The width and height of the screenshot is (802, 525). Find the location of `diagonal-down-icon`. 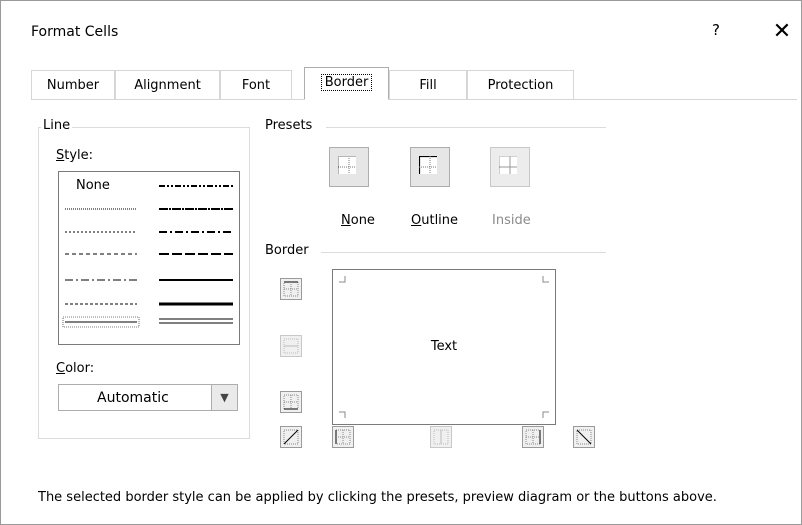

diagonal-down-icon is located at coordinates (584, 437).